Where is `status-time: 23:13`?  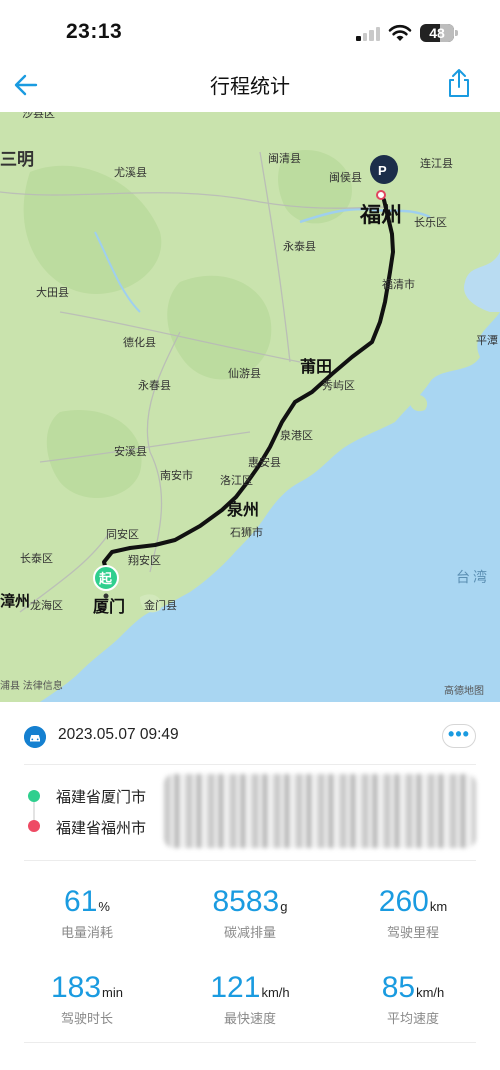 status-time: 23:13 is located at coordinates (94, 31).